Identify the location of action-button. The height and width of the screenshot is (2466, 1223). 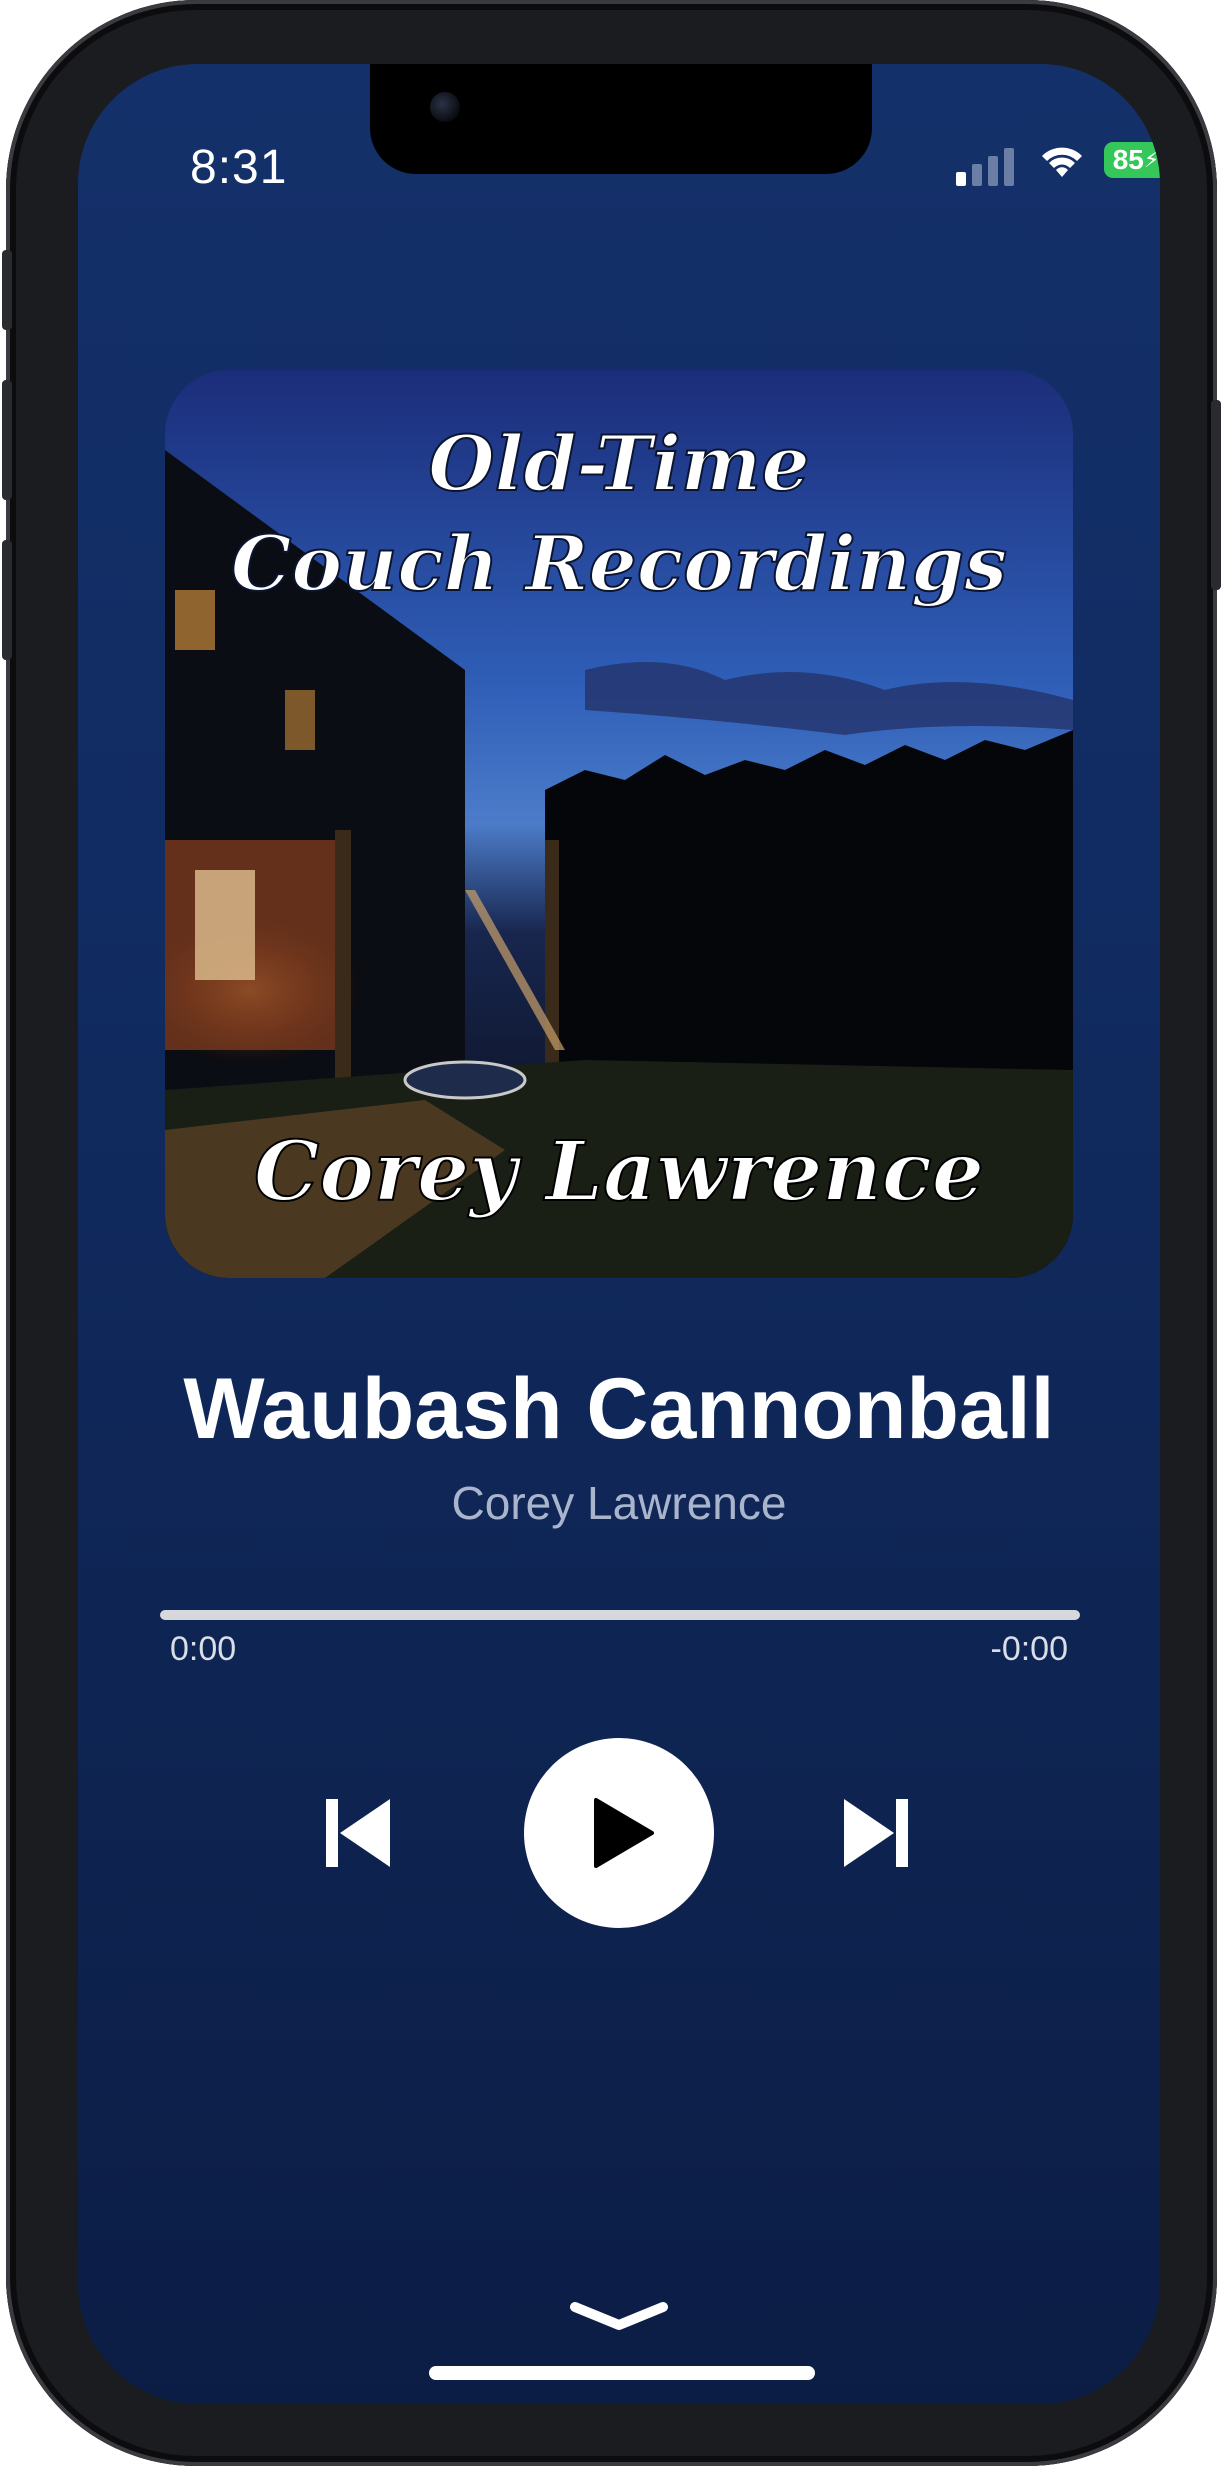
(7, 290).